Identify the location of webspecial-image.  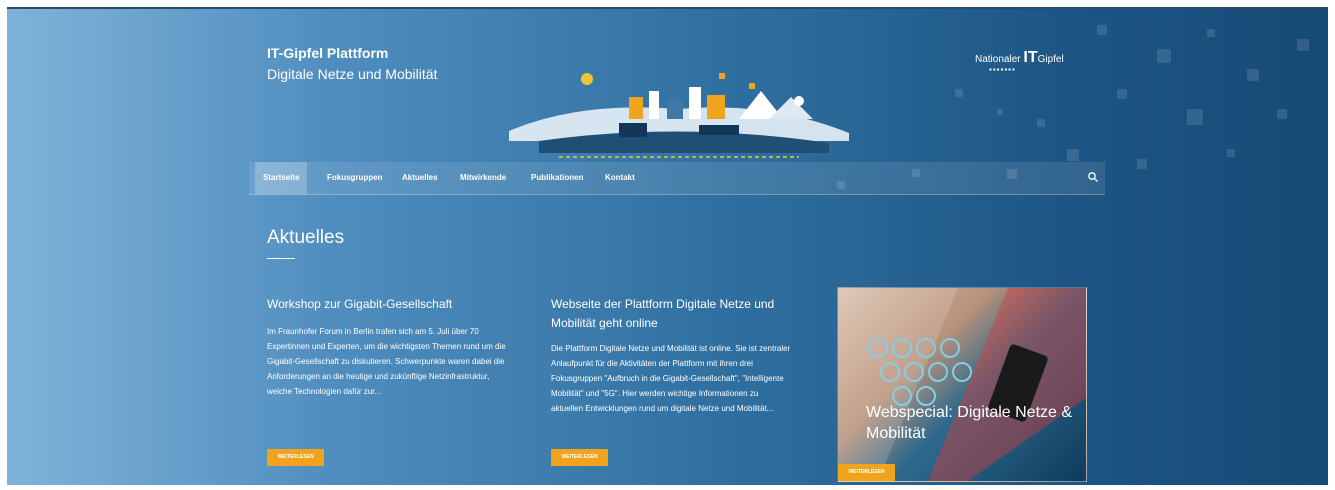
(962, 384).